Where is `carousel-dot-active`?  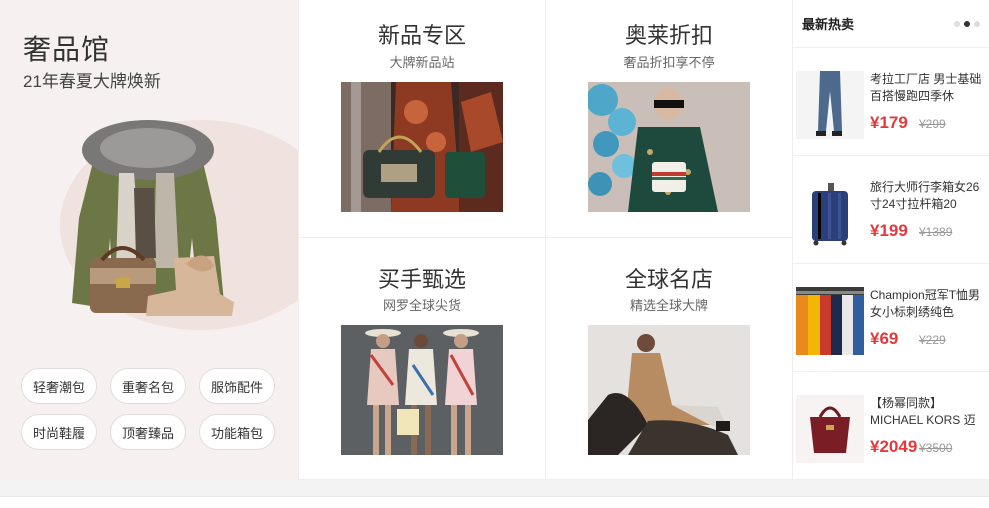 carousel-dot-active is located at coordinates (967, 23).